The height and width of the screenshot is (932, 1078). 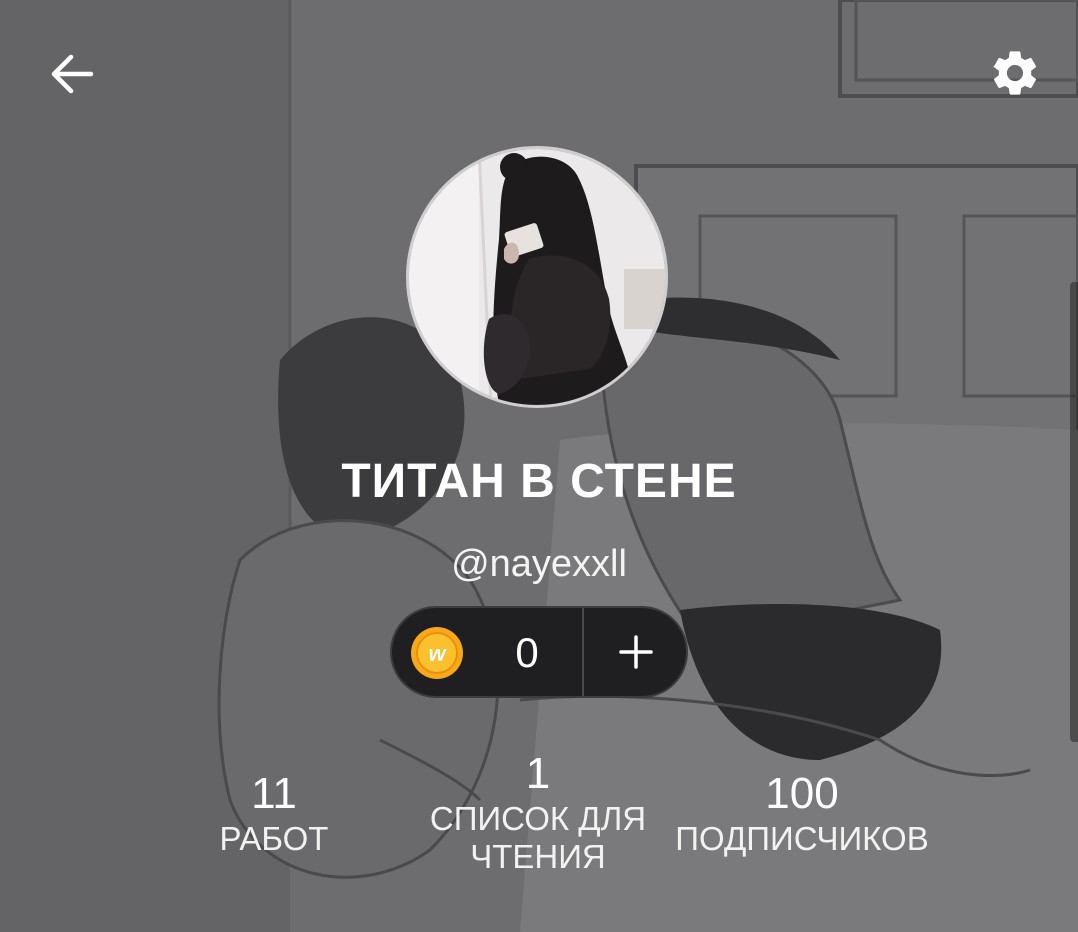 What do you see at coordinates (539, 564) in the screenshot?
I see `profile-username: @nayexxll` at bounding box center [539, 564].